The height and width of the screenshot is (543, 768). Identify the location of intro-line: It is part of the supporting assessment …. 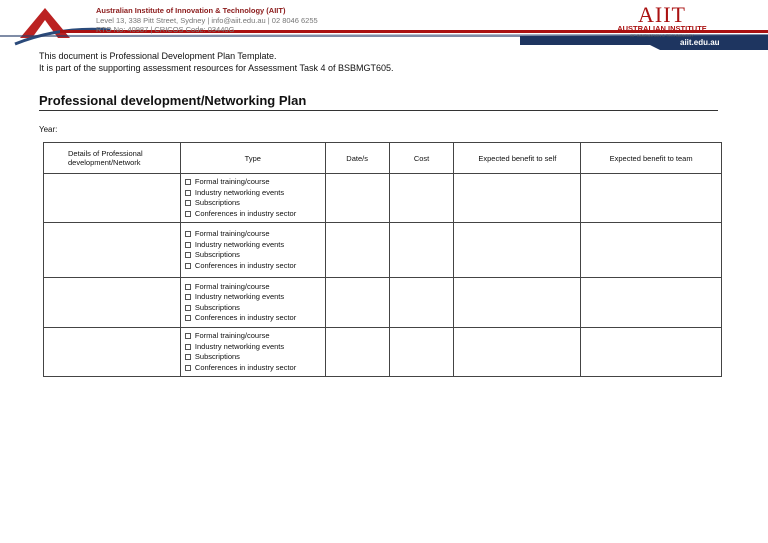
(216, 68).